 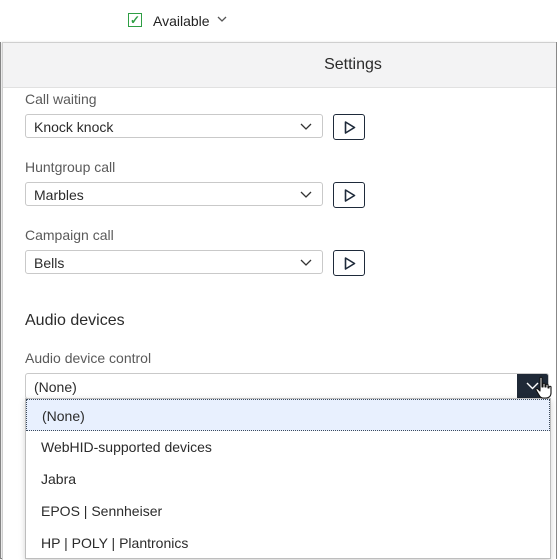 I want to click on option-label: Jabra, so click(x=59, y=479).